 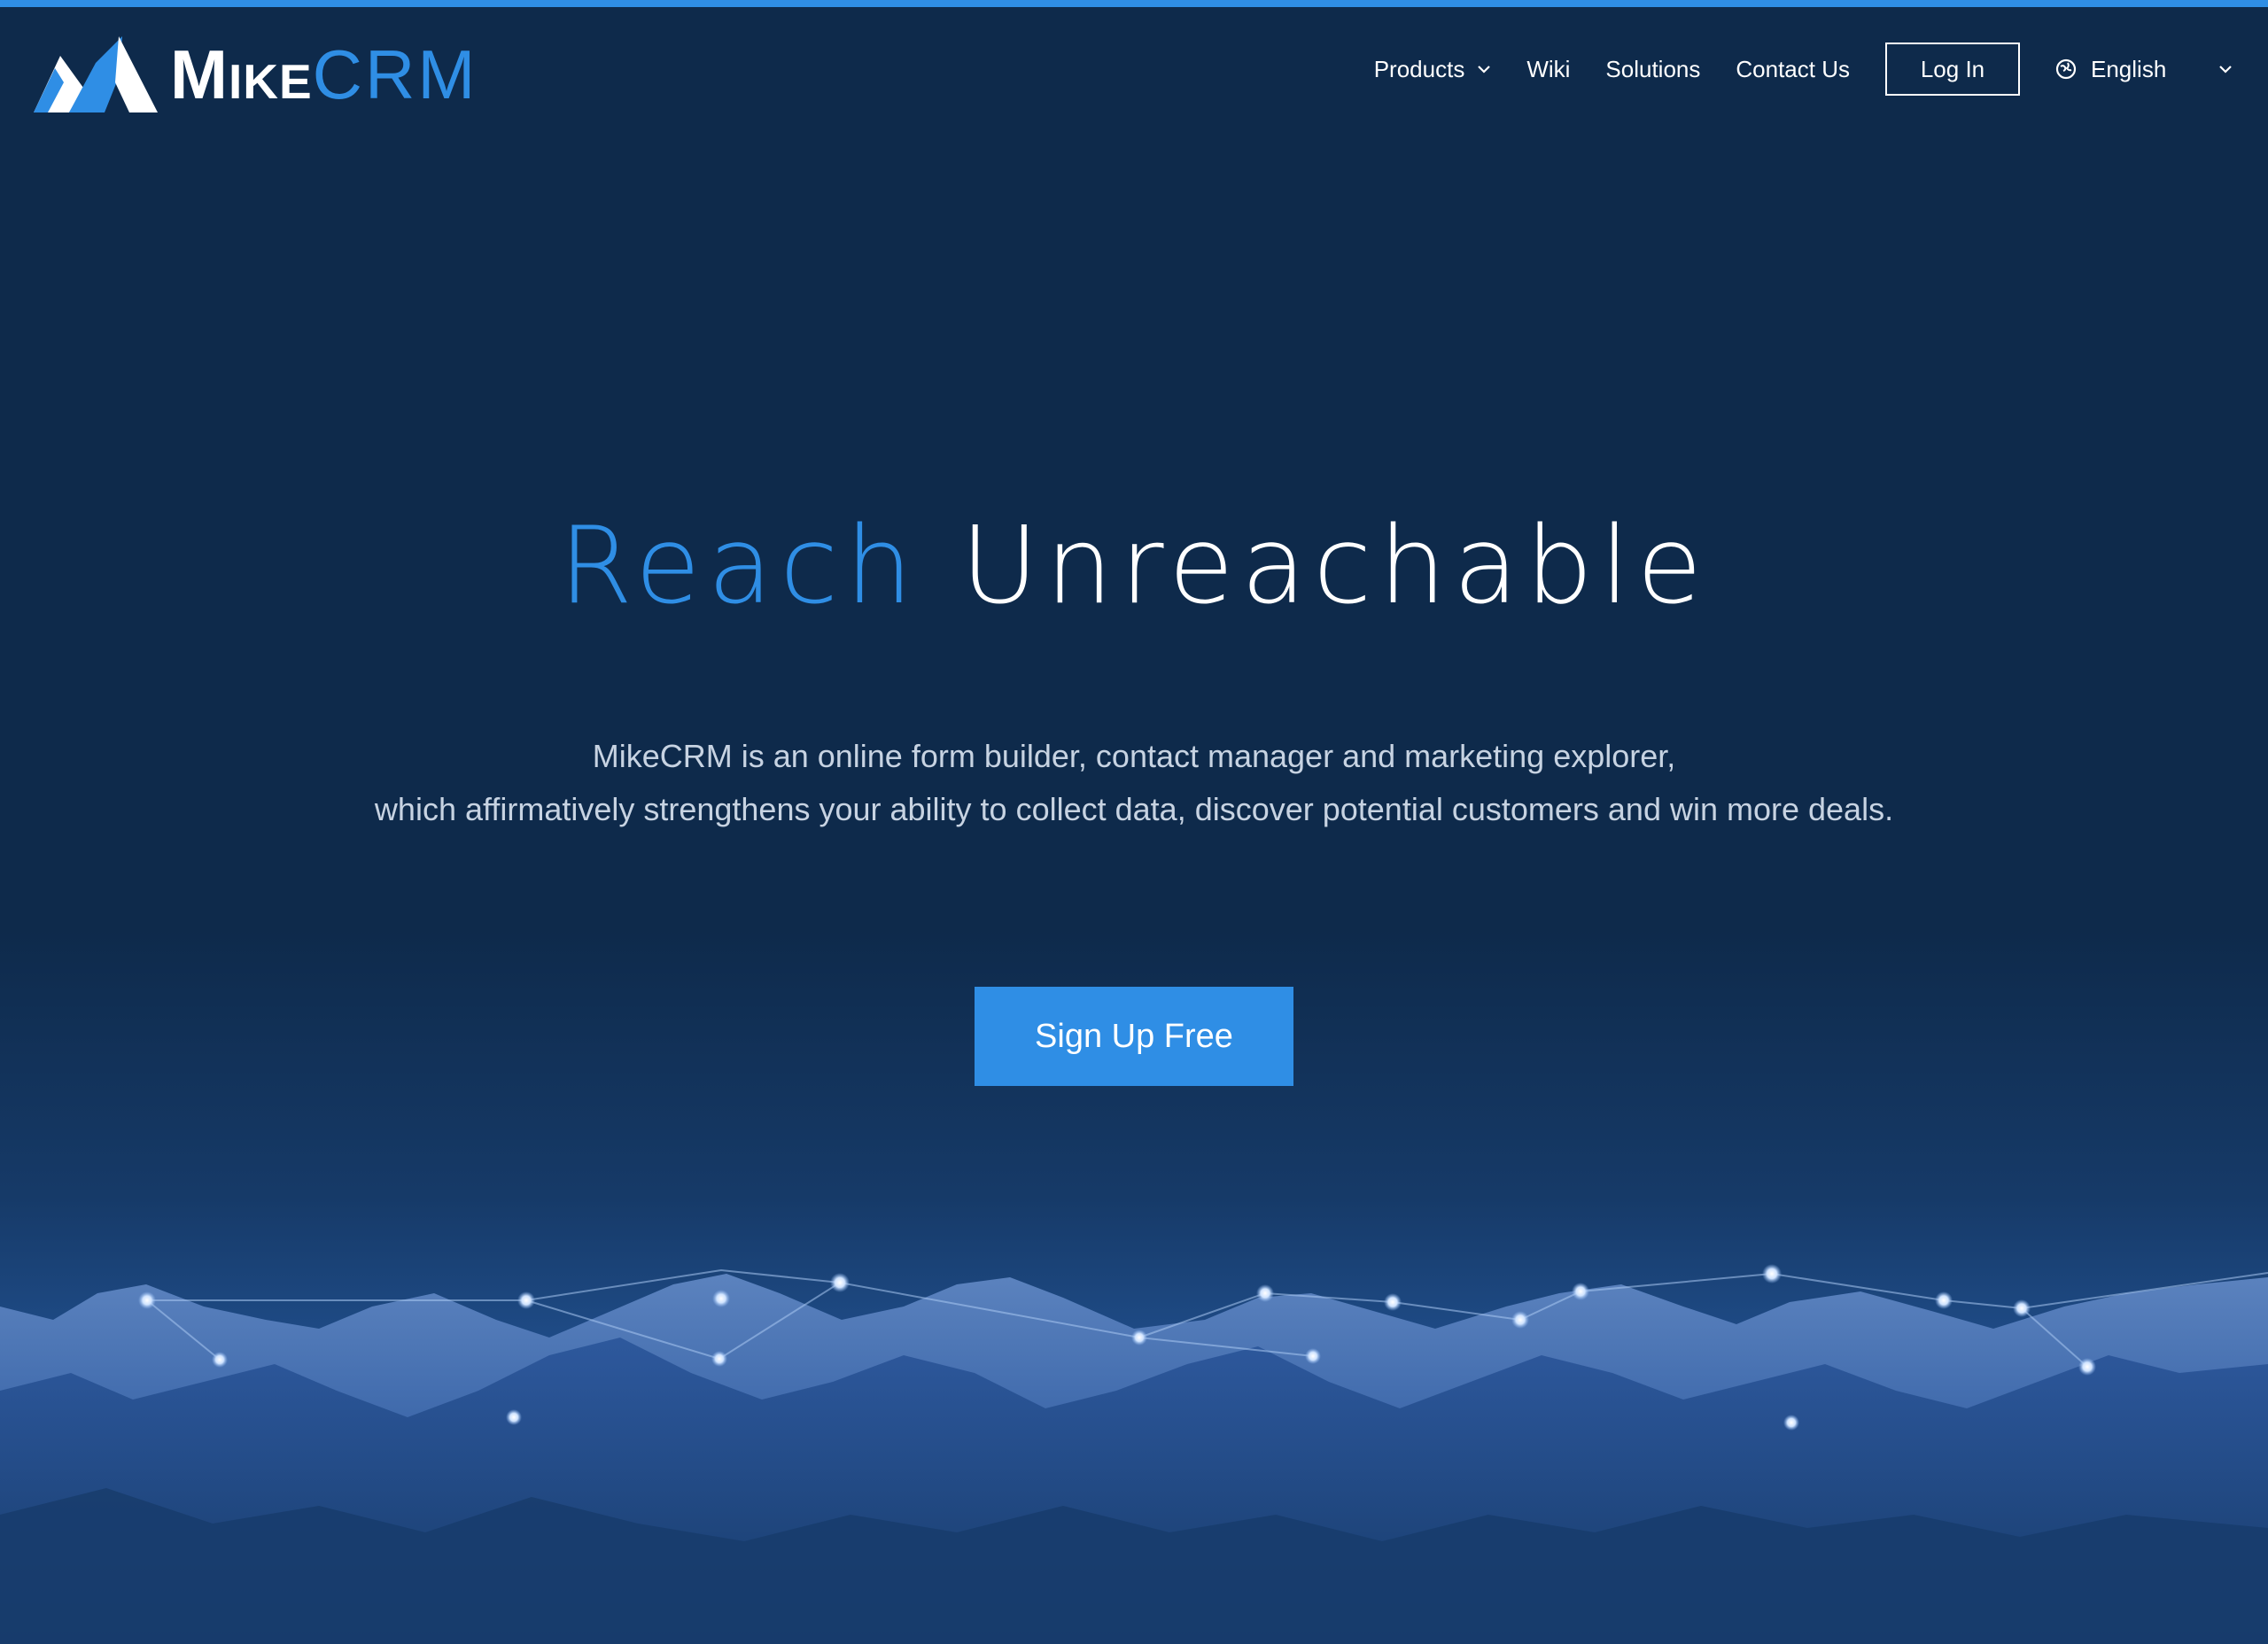 I want to click on language-selected: English, so click(x=2129, y=68).